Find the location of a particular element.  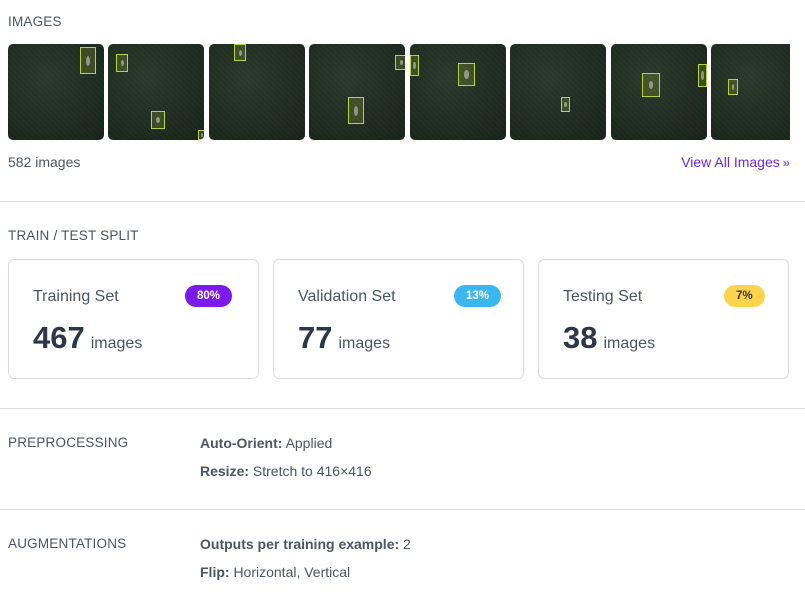

augmentation-row: Flip: Horizontal, Vertical is located at coordinates (275, 572).